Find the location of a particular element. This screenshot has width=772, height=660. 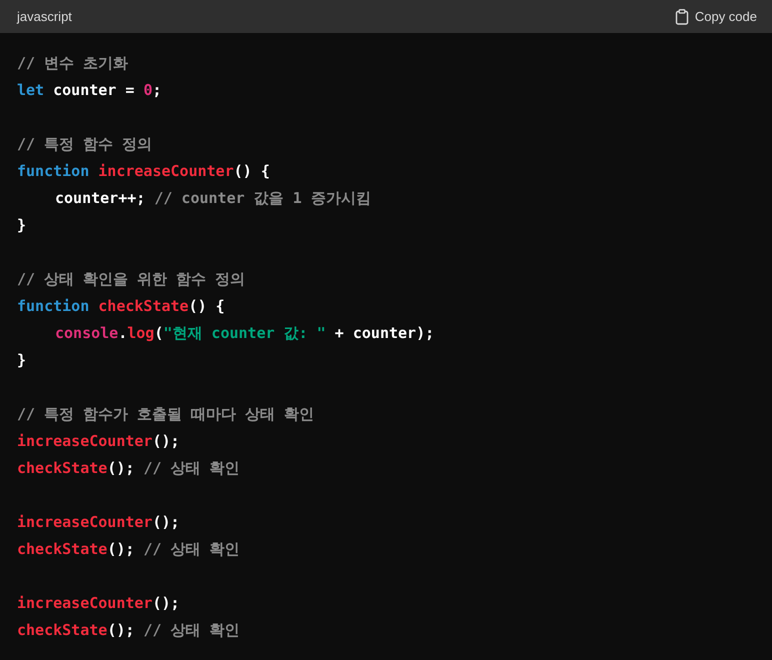

code-line: let counter = 0; is located at coordinates (89, 90).